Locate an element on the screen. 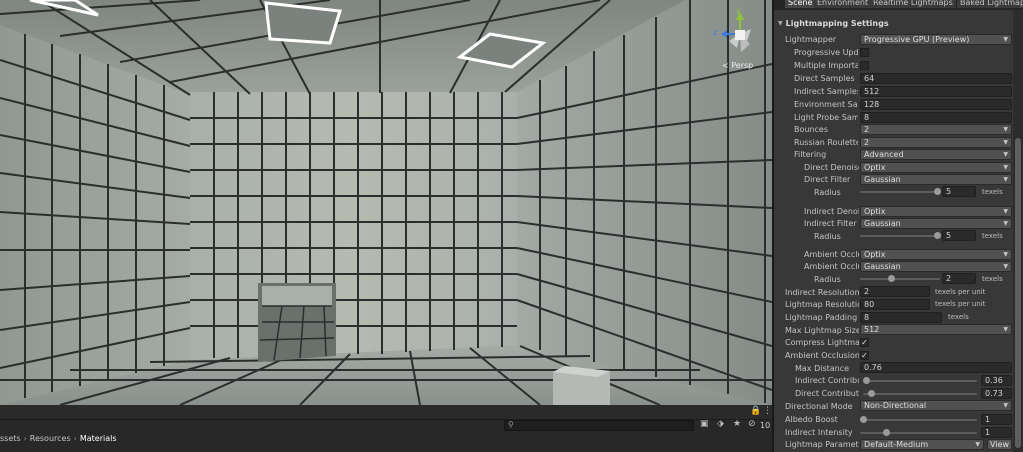  lightmap-padding-unit: texels is located at coordinates (958, 317).